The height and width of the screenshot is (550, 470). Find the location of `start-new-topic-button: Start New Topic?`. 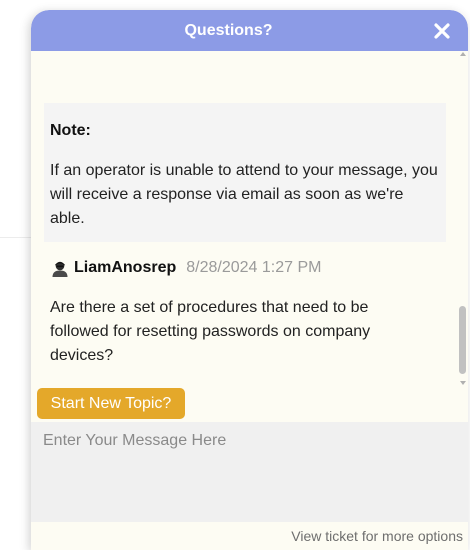

start-new-topic-button: Start New Topic? is located at coordinates (111, 403).